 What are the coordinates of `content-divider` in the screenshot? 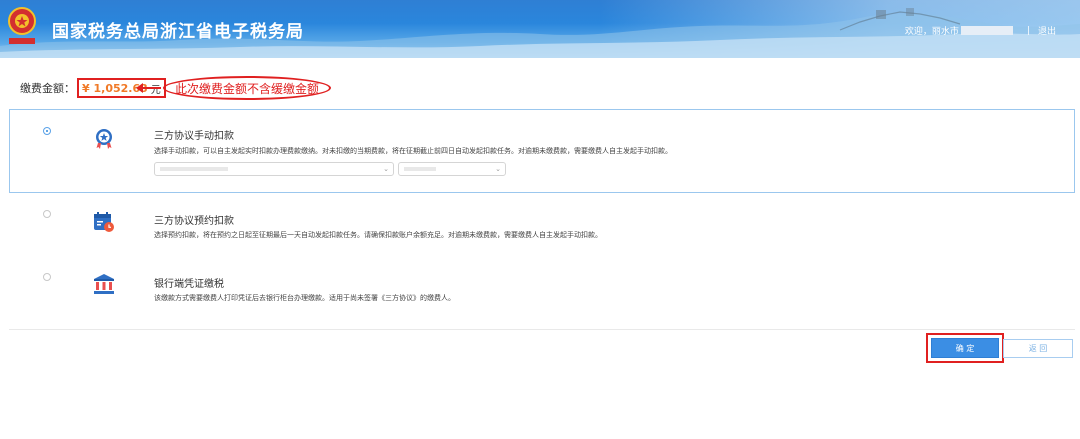 It's located at (542, 329).